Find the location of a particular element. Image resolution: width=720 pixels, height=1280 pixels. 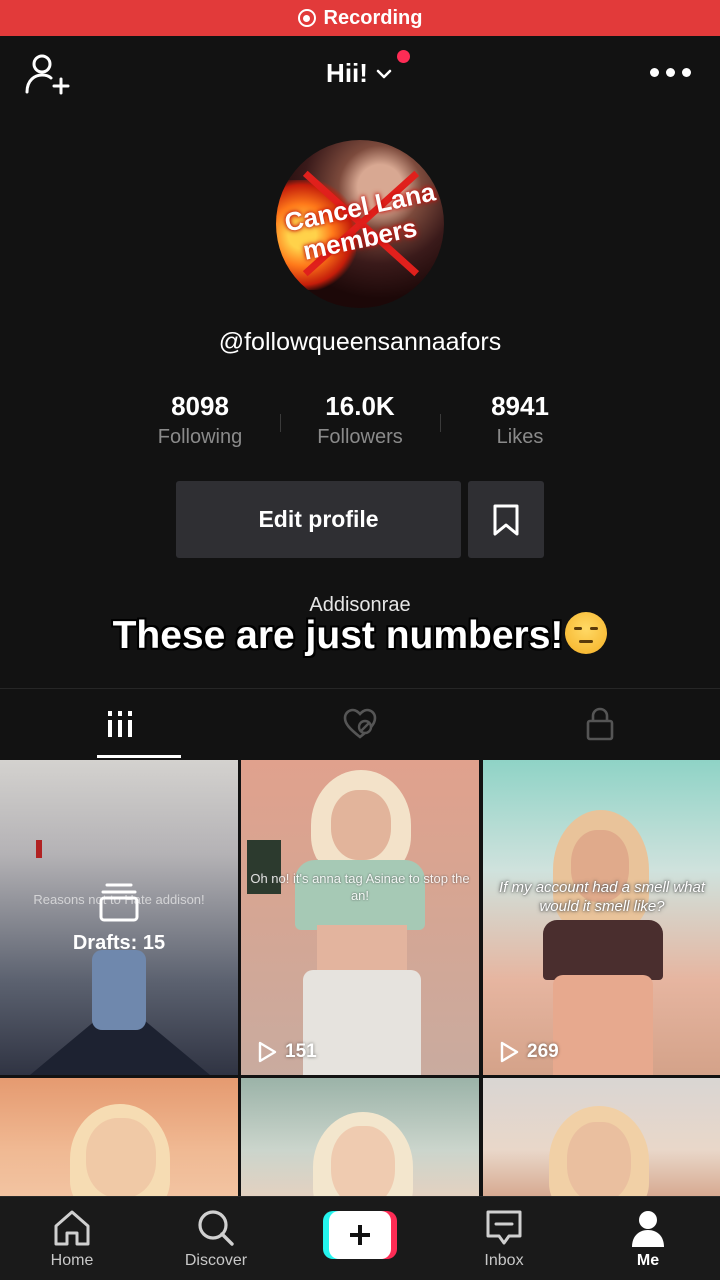

nav-label: Me is located at coordinates (648, 1260).